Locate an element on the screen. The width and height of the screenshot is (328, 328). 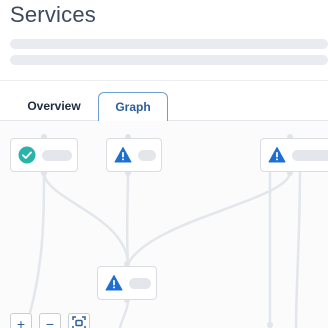
zoom-in-button: + is located at coordinates (21, 320).